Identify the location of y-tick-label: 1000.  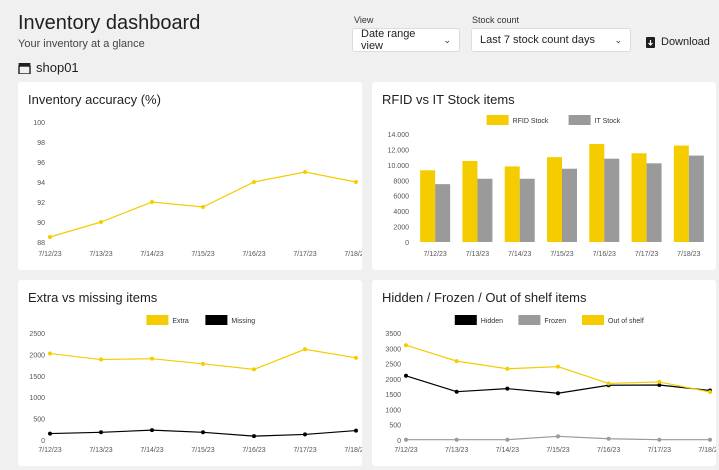
(393, 410).